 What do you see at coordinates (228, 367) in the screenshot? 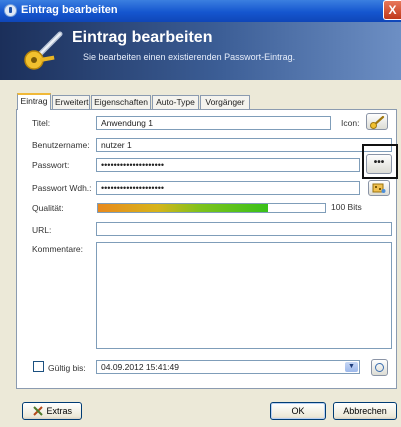
I see `expiry-date-input: 04.09.2012 15:41:49 ▼` at bounding box center [228, 367].